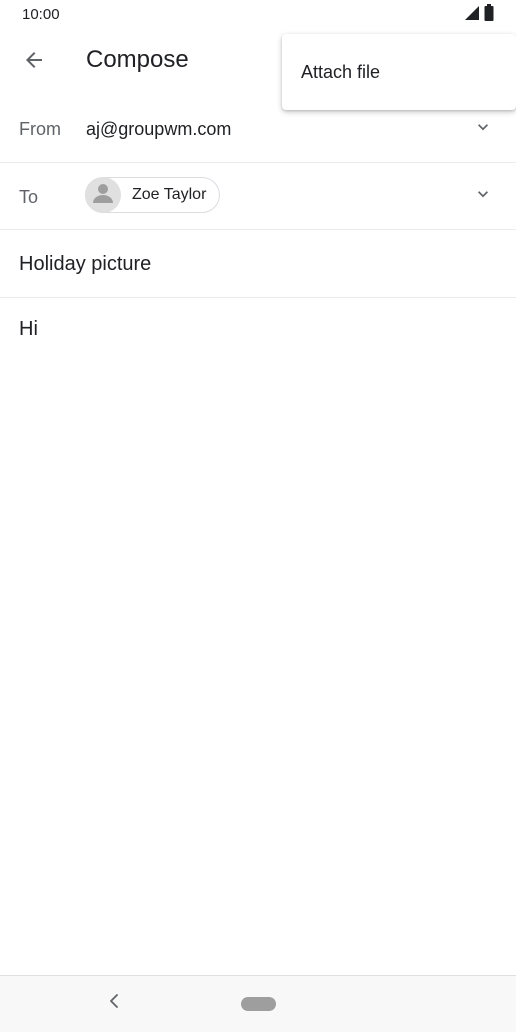 This screenshot has height=1032, width=516. I want to click on from-expand-button, so click(483, 129).